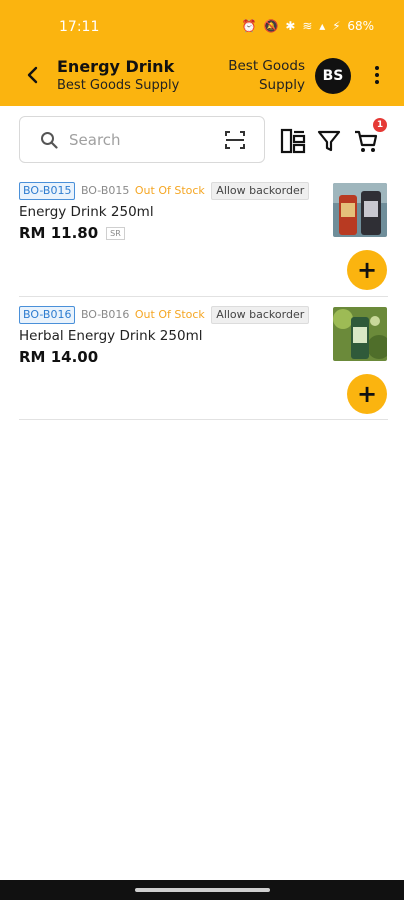 This screenshot has height=900, width=404. I want to click on search-box, so click(142, 139).